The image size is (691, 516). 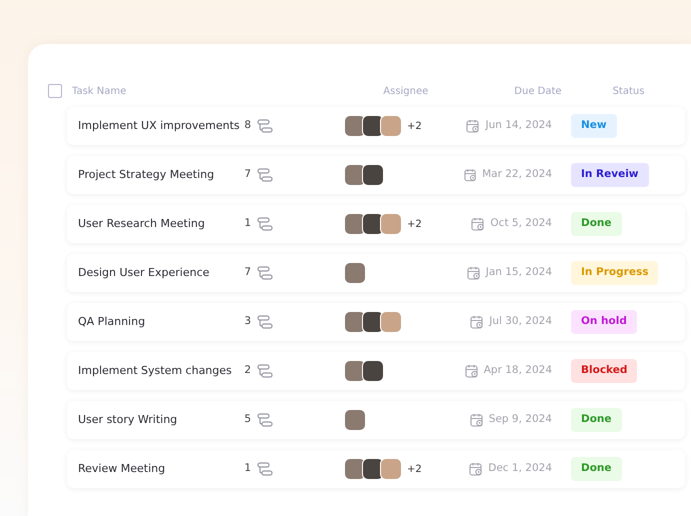 I want to click on table-row: Implement UX improvements 8 +2 Jun 14, 2024 New, so click(x=376, y=126).